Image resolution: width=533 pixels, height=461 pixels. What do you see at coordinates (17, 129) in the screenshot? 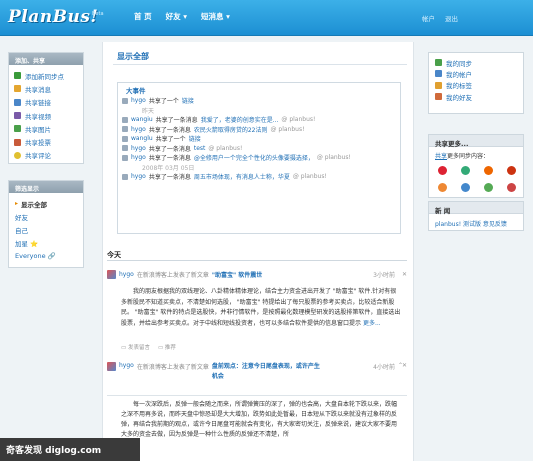
I see `image-icon` at bounding box center [17, 129].